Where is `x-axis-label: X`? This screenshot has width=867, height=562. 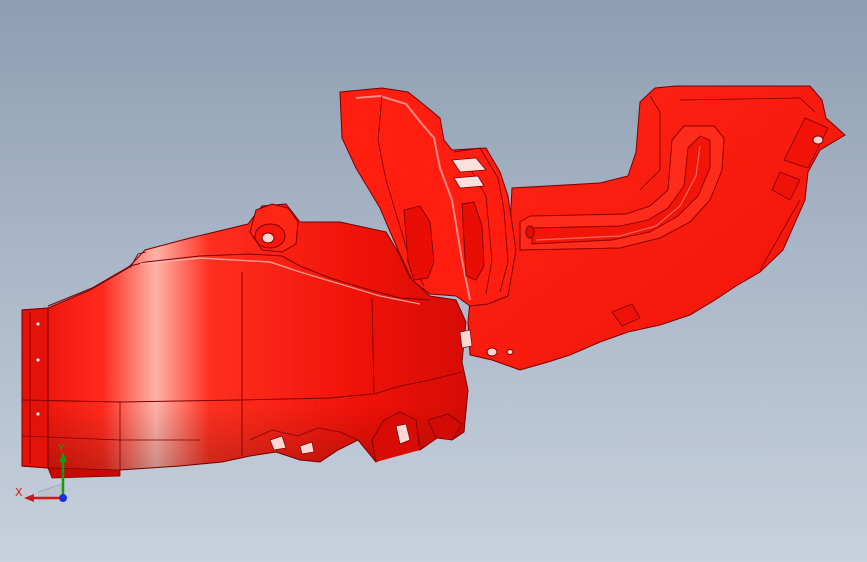 x-axis-label: X is located at coordinates (19, 492).